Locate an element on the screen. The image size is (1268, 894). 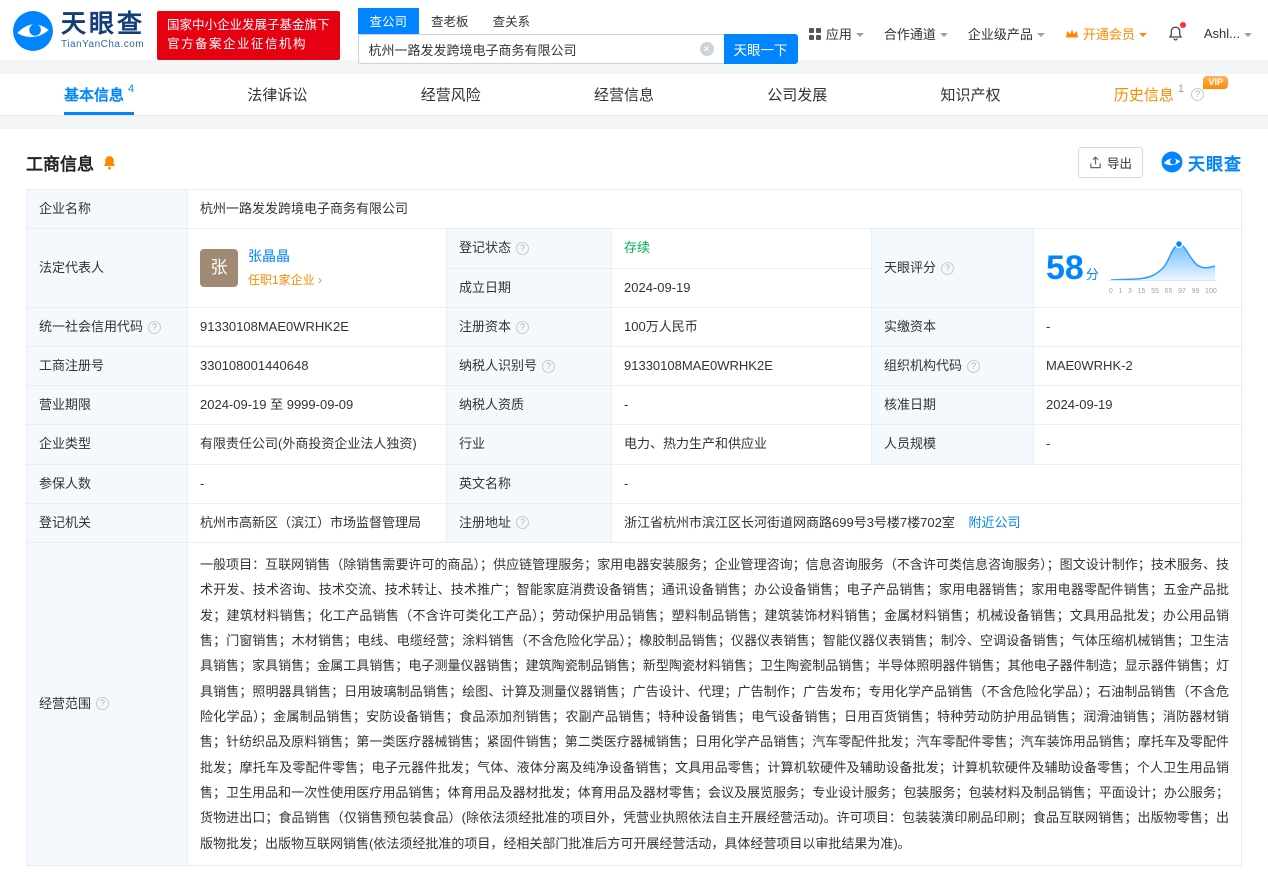
staff-size-label: 人员规模 is located at coordinates (952, 444).